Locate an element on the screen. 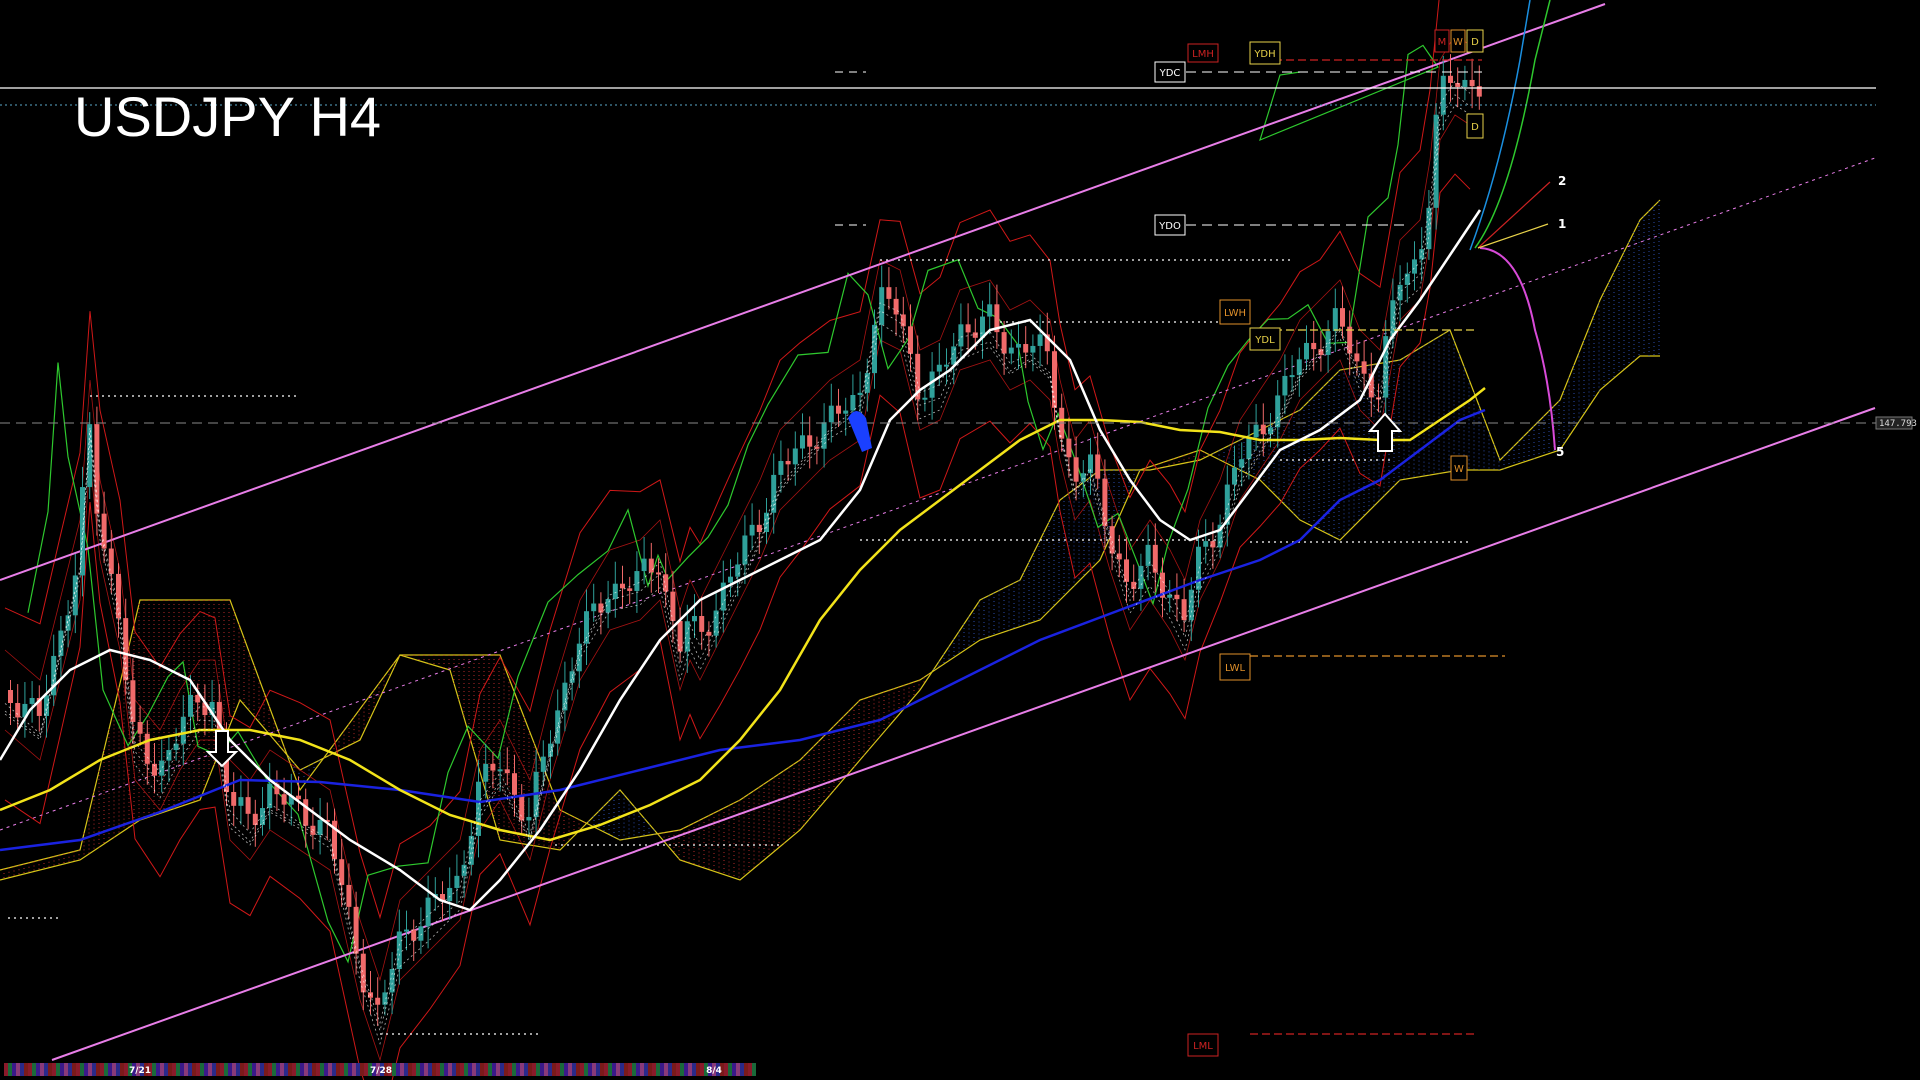 The height and width of the screenshot is (1080, 1920). current-price-label: 147.793 is located at coordinates (1898, 424).